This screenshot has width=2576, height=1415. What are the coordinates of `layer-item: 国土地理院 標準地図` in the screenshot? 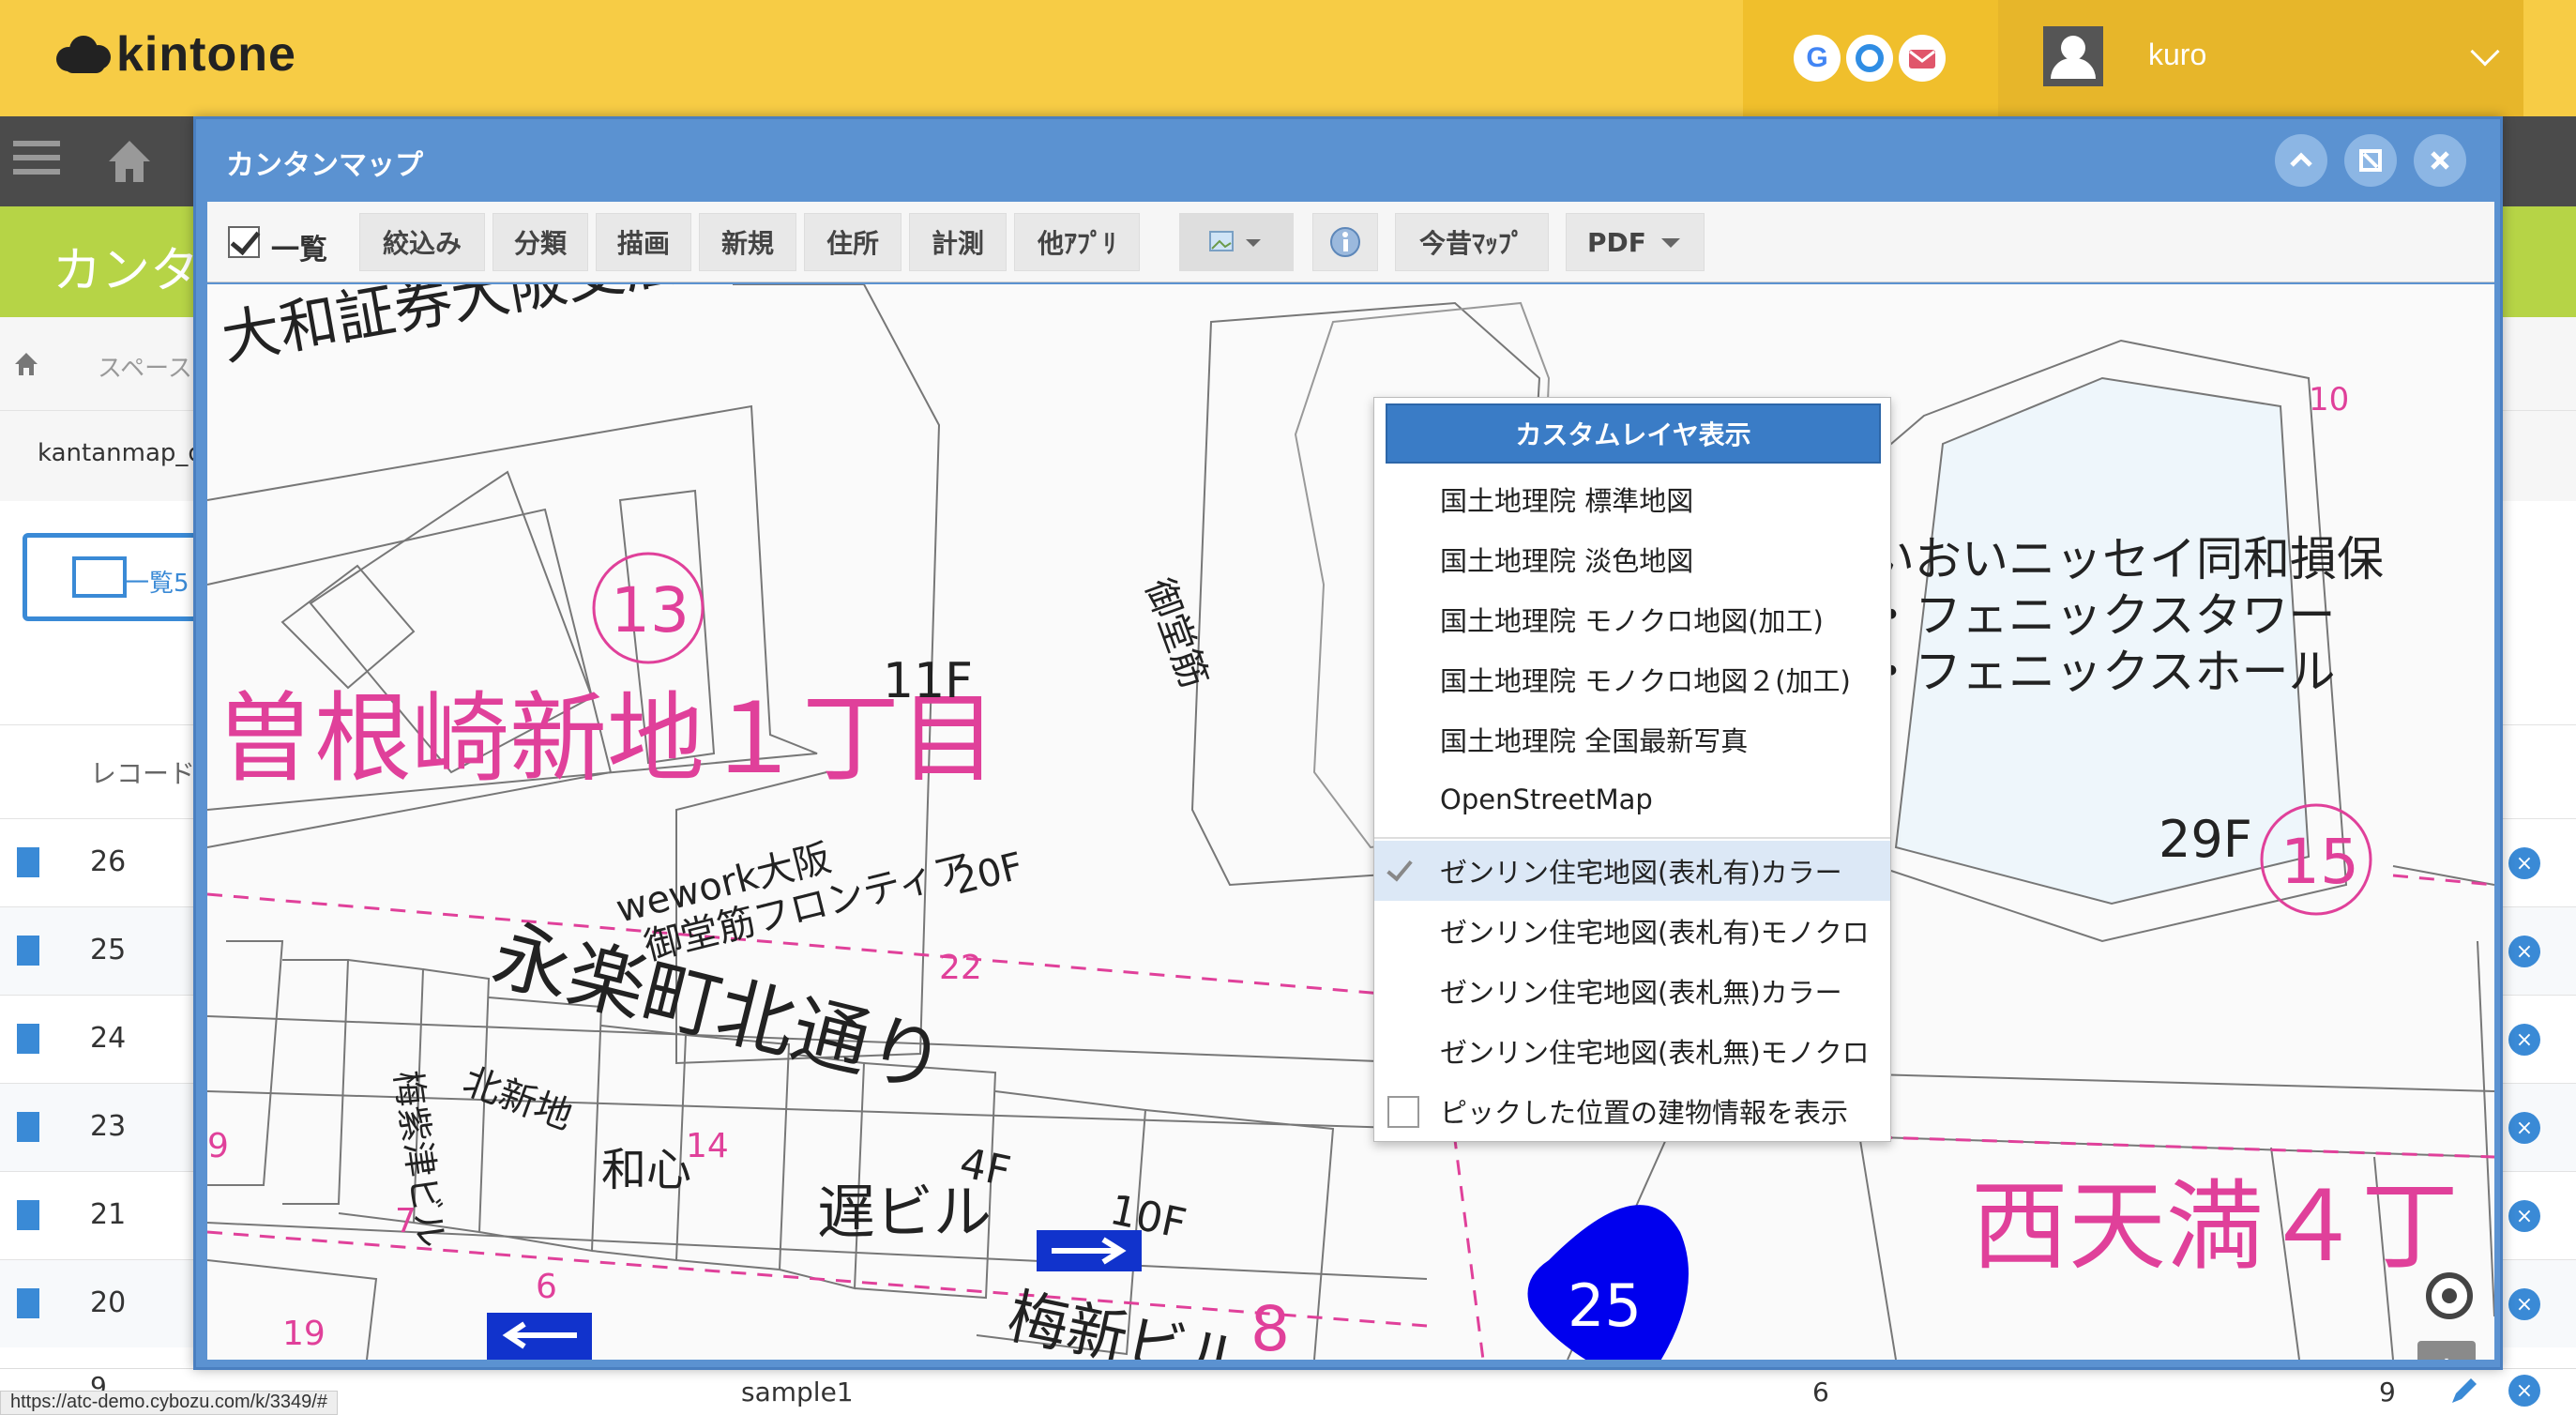 It's located at (1632, 499).